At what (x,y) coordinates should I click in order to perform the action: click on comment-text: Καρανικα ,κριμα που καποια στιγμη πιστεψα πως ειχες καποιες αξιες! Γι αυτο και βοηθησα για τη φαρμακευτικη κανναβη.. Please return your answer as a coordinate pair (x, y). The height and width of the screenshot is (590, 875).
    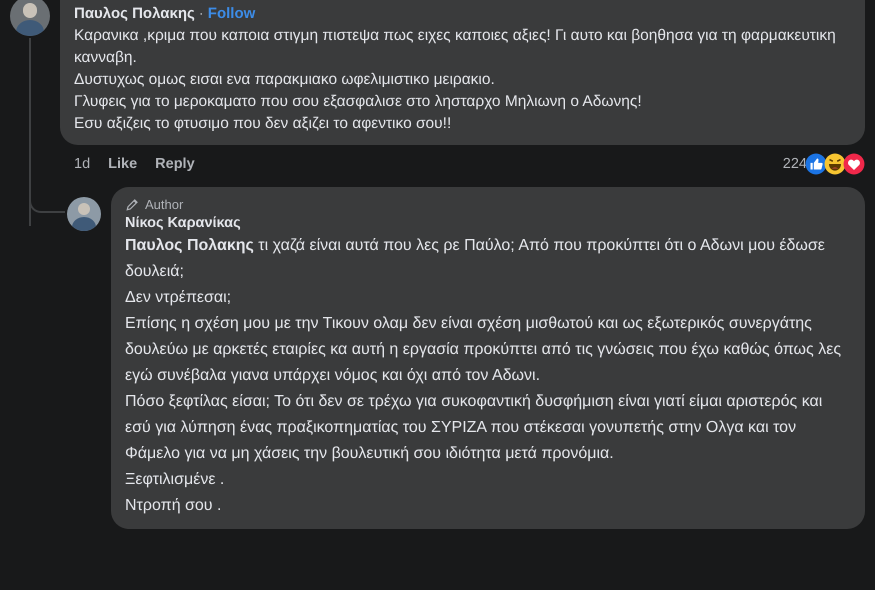
    Looking at the image, I should click on (455, 47).